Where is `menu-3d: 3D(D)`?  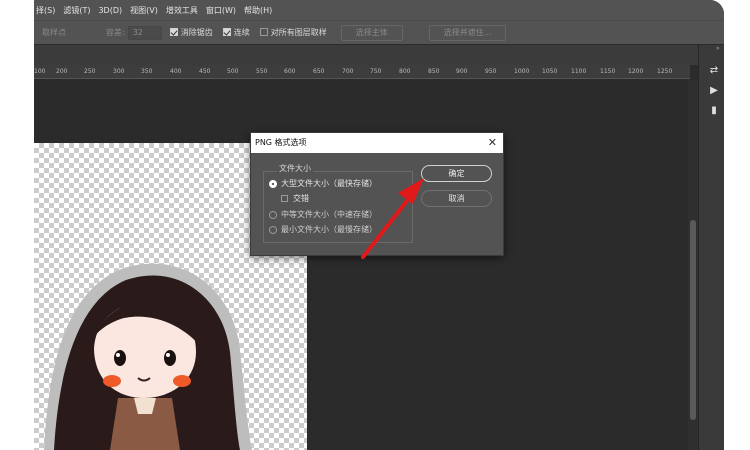
menu-3d: 3D(D) is located at coordinates (110, 10).